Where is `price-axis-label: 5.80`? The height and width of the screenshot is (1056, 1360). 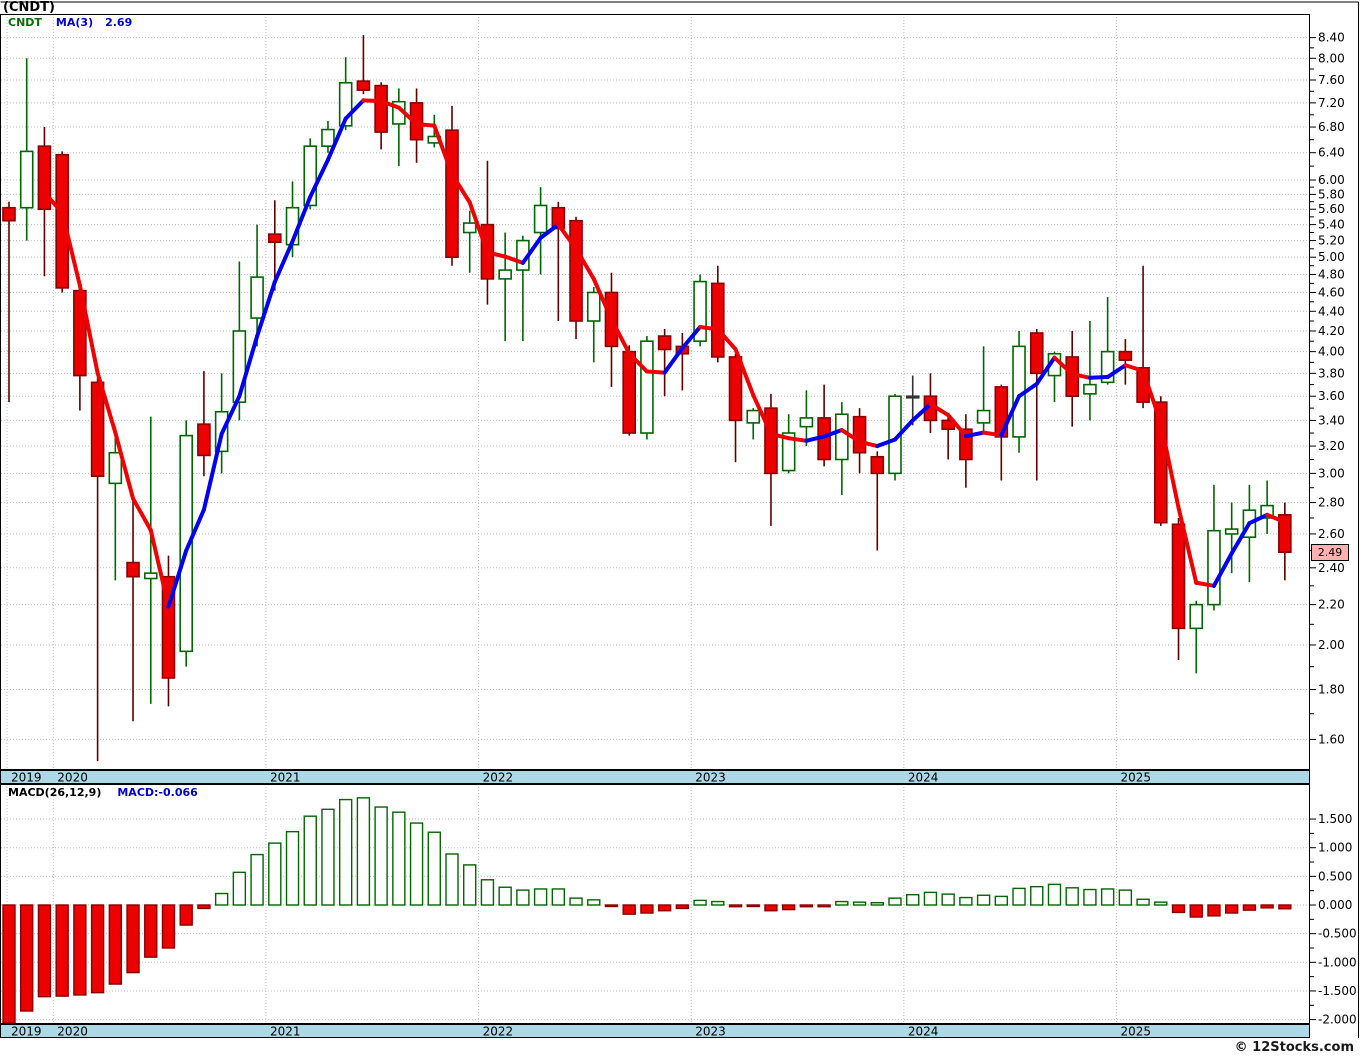
price-axis-label: 5.80 is located at coordinates (1331, 194).